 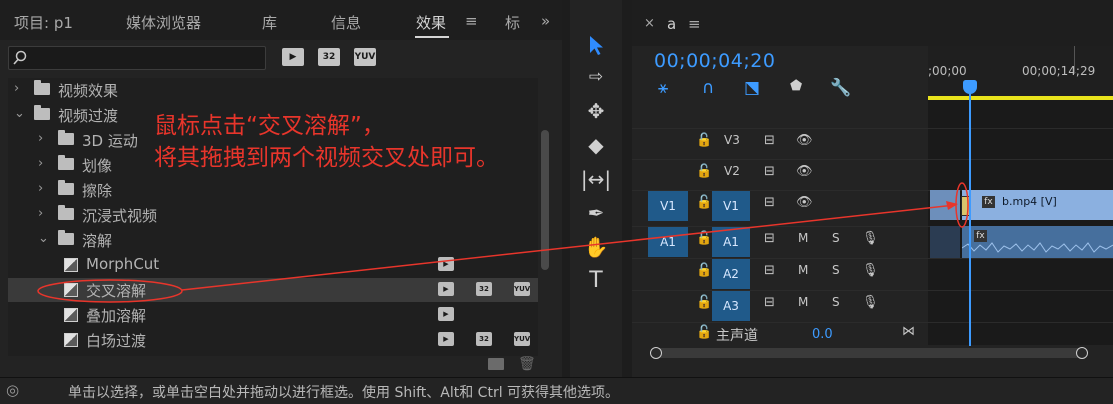 I want to click on tree-scrollbar, so click(x=545, y=200).